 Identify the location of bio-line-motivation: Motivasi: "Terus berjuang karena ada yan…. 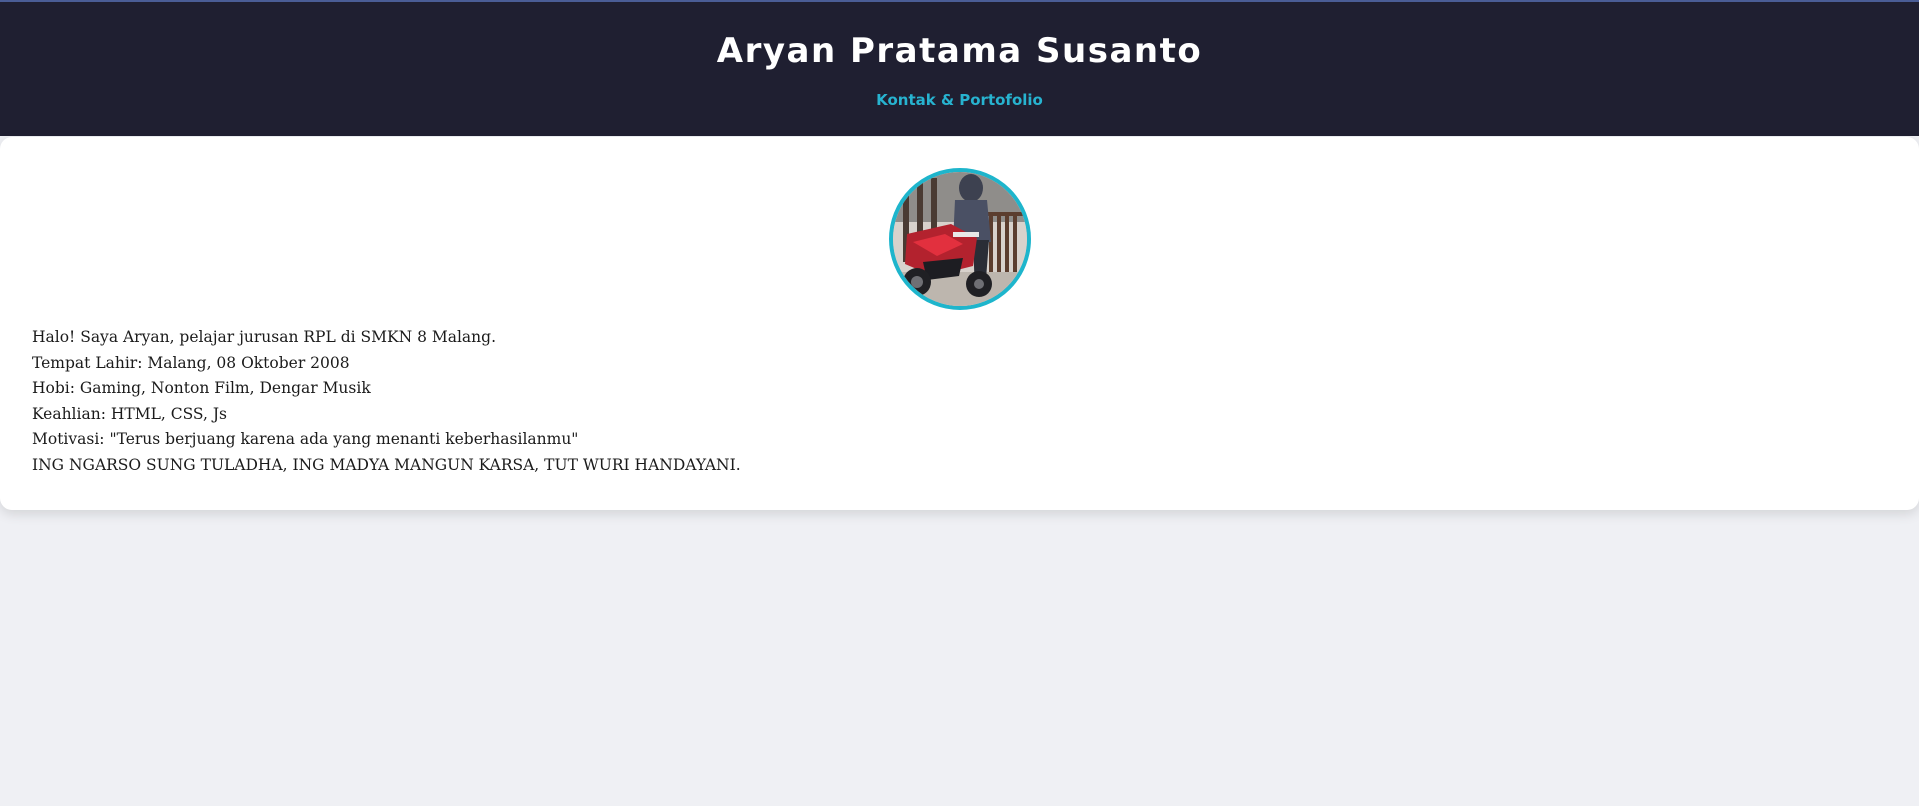
(305, 439).